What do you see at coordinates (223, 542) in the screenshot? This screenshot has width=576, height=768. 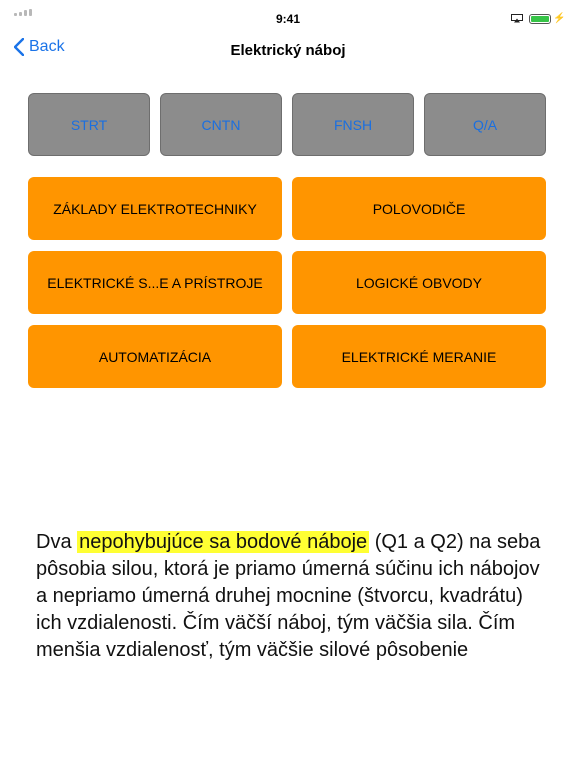 I see `highlighted-text: nepohybujúce sa bodové náboje` at bounding box center [223, 542].